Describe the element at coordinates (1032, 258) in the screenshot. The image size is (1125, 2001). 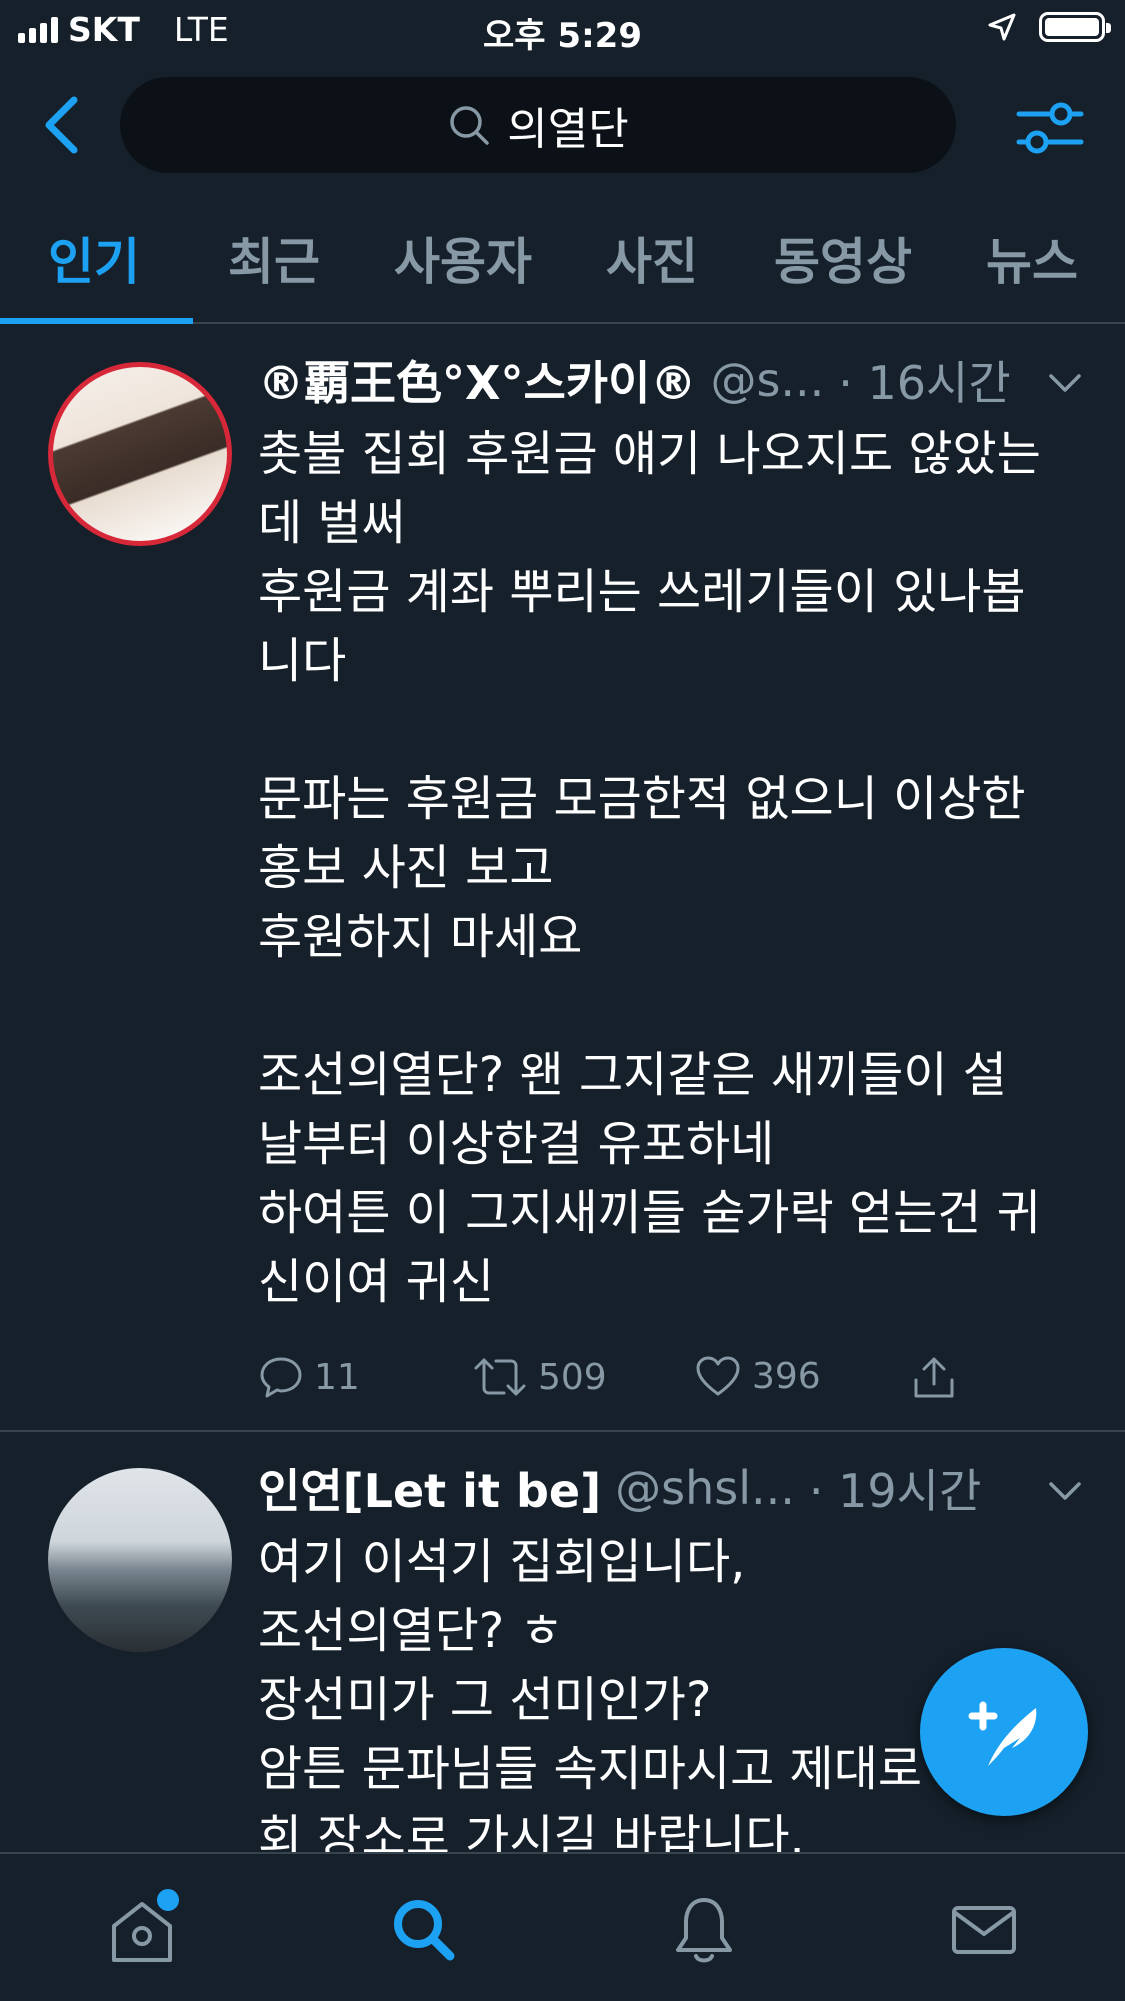
I see `tab-news: 뉴스` at that location.